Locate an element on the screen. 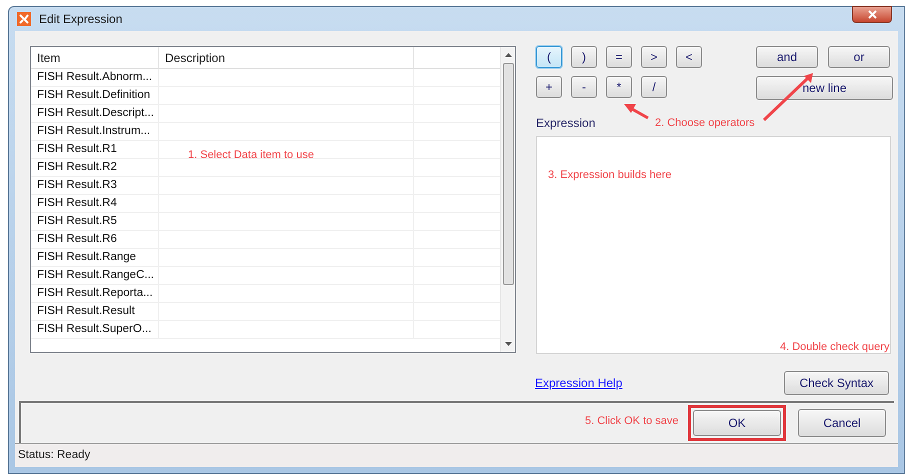 This screenshot has width=905, height=476. scrollbar is located at coordinates (507, 199).